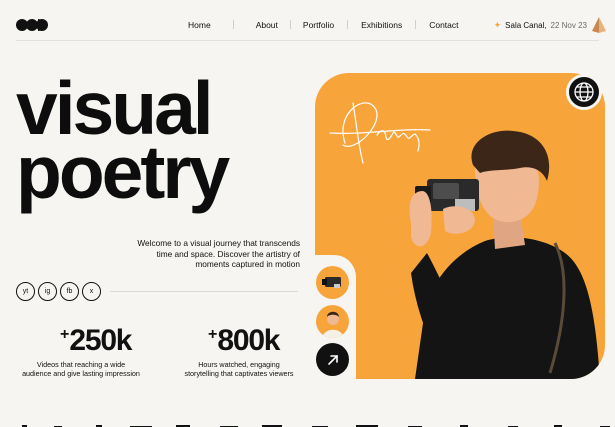  I want to click on thumbnail-portrait, so click(332, 321).